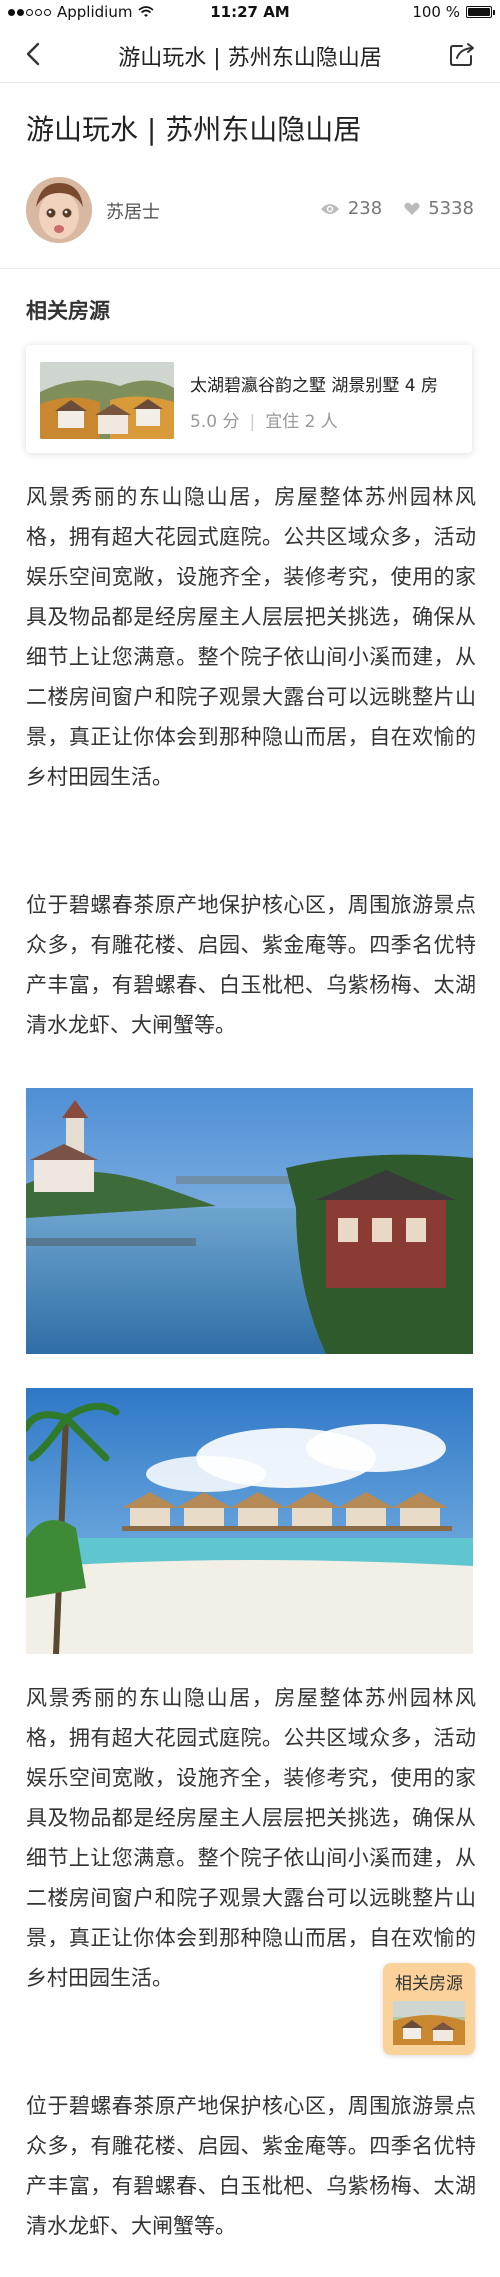  I want to click on lake-village-photo, so click(249, 1221).